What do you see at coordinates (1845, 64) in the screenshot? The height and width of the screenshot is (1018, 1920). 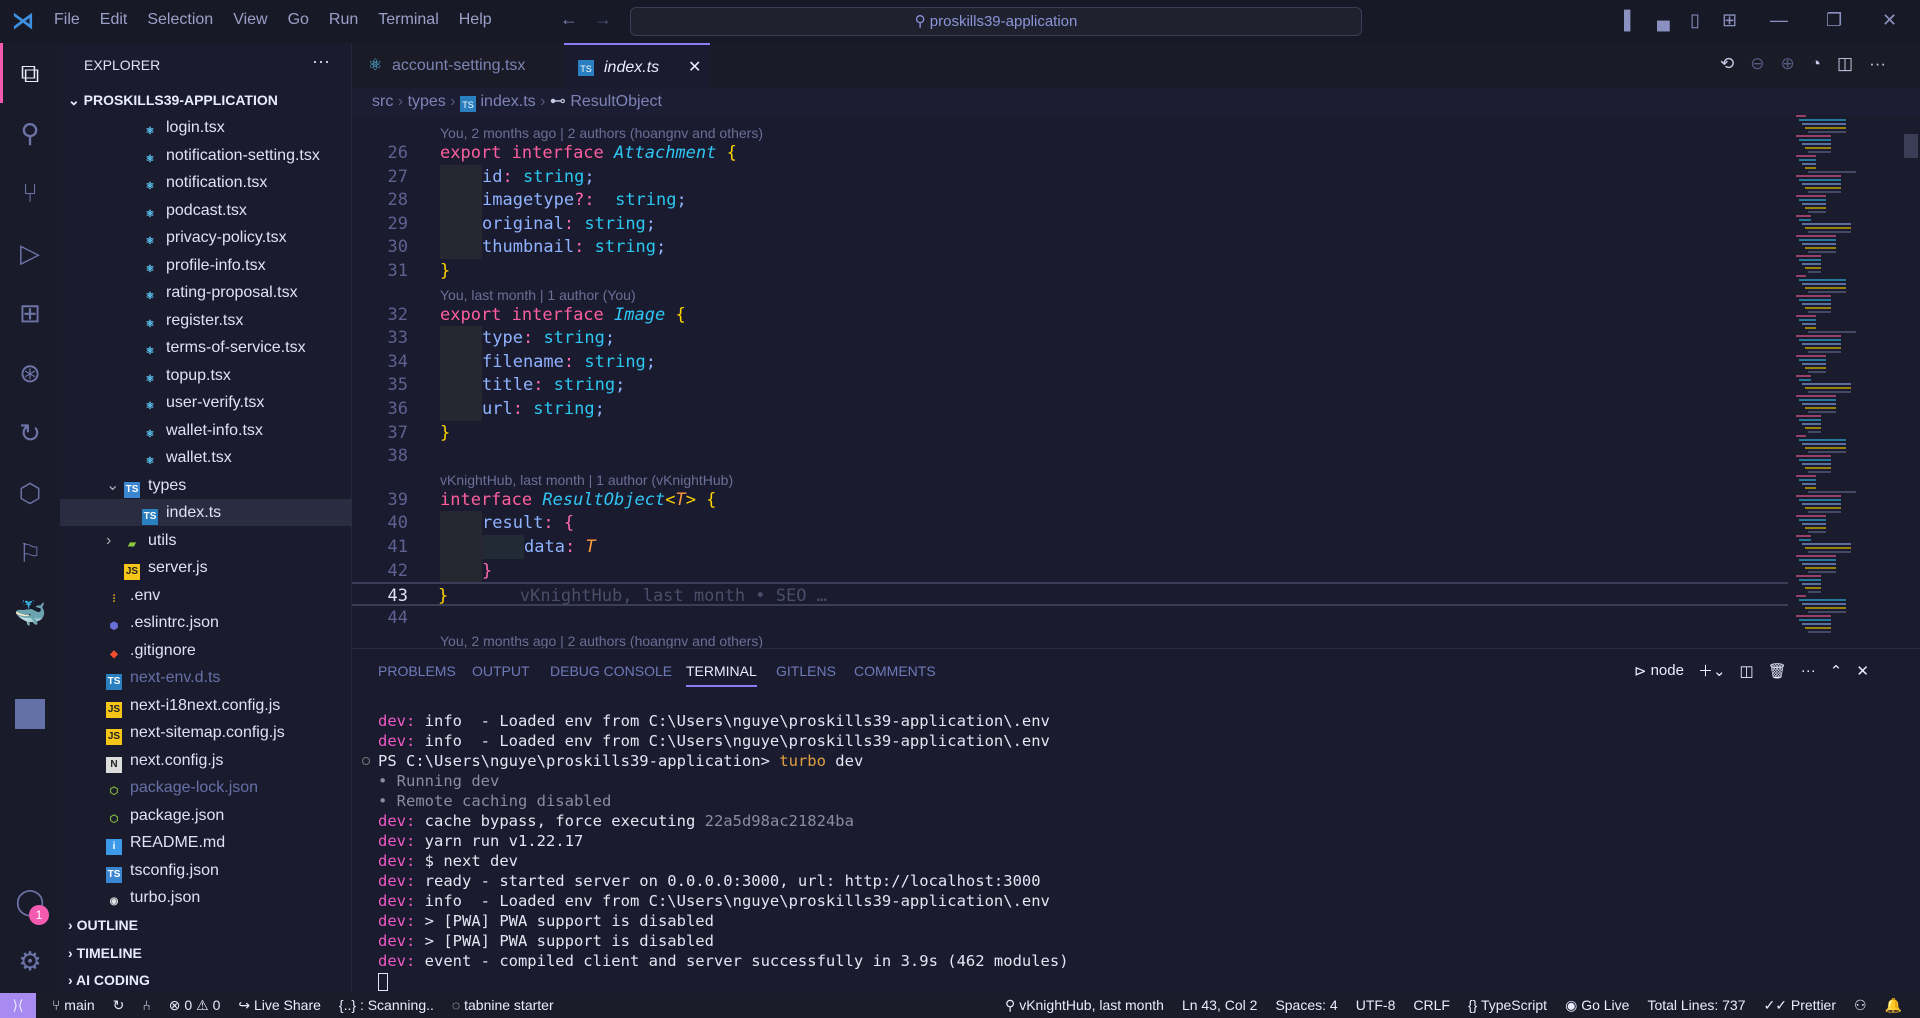 I see `split-editor-icon: ◫` at bounding box center [1845, 64].